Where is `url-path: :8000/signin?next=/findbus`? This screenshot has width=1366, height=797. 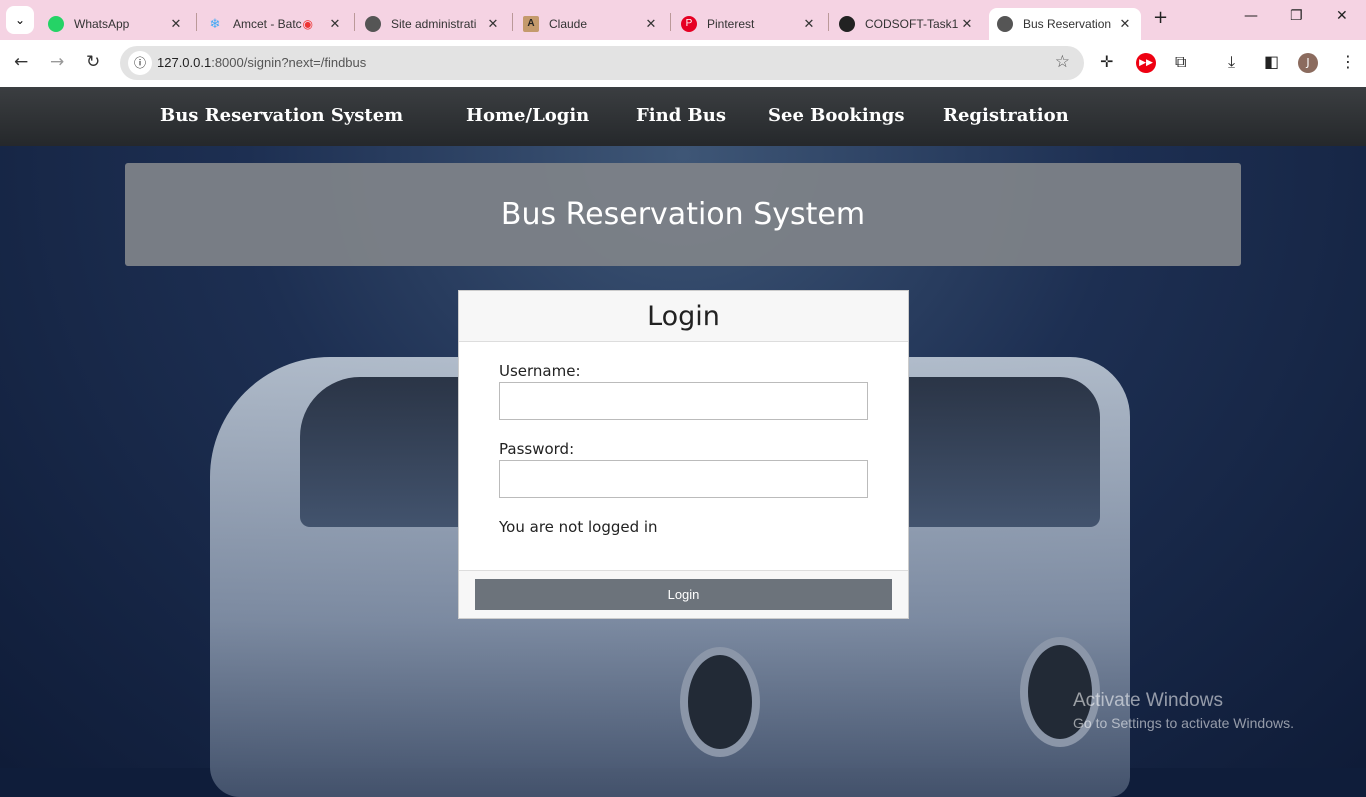
url-path: :8000/signin?next=/findbus is located at coordinates (289, 62).